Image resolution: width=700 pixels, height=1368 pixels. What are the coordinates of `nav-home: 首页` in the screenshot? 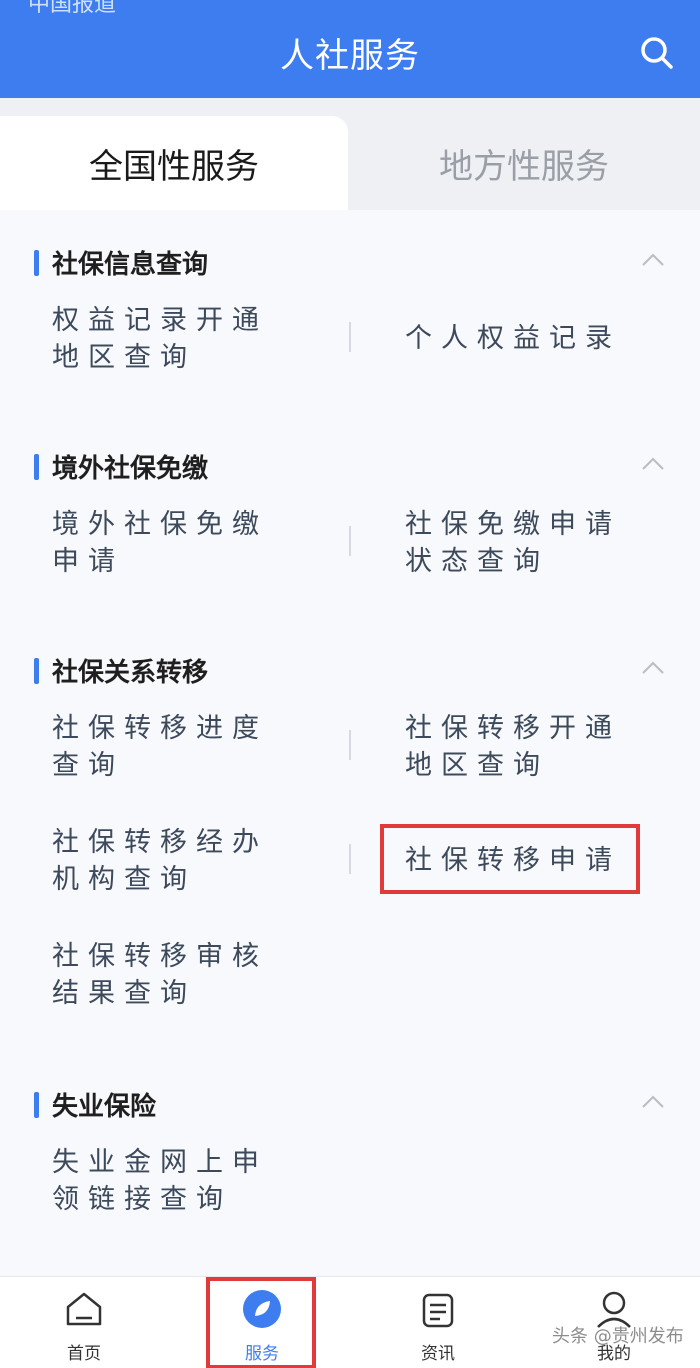 It's located at (84, 1322).